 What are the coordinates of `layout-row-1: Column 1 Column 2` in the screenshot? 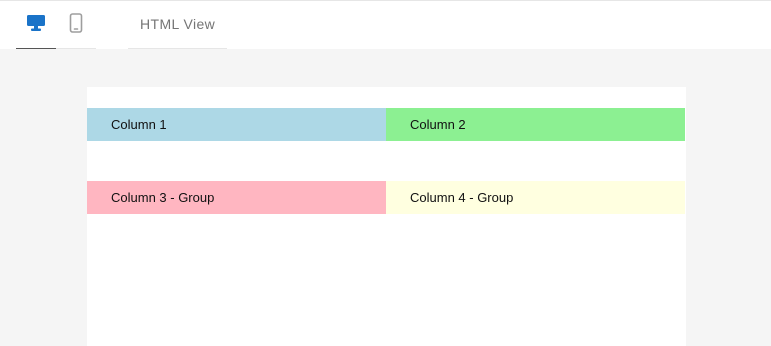 It's located at (386, 124).